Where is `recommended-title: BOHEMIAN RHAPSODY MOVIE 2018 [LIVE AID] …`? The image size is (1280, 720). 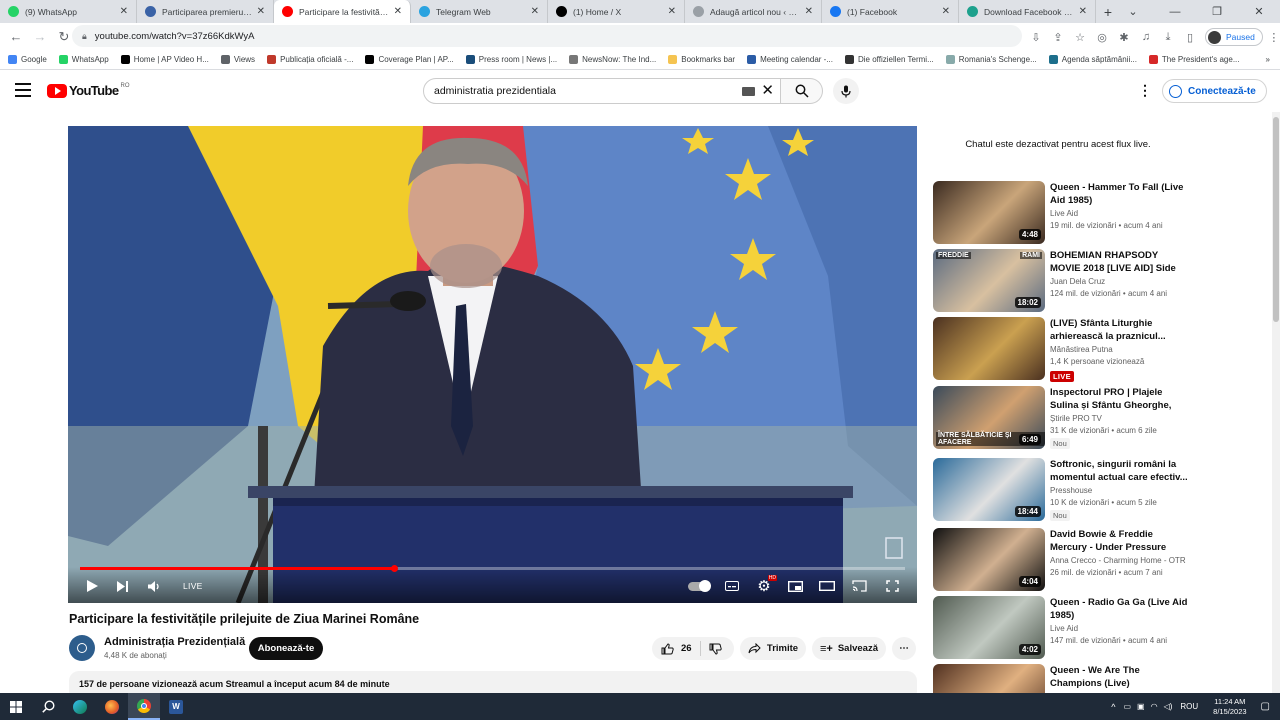
recommended-title: BOHEMIAN RHAPSODY MOVIE 2018 [LIVE AID] … is located at coordinates (1119, 262).